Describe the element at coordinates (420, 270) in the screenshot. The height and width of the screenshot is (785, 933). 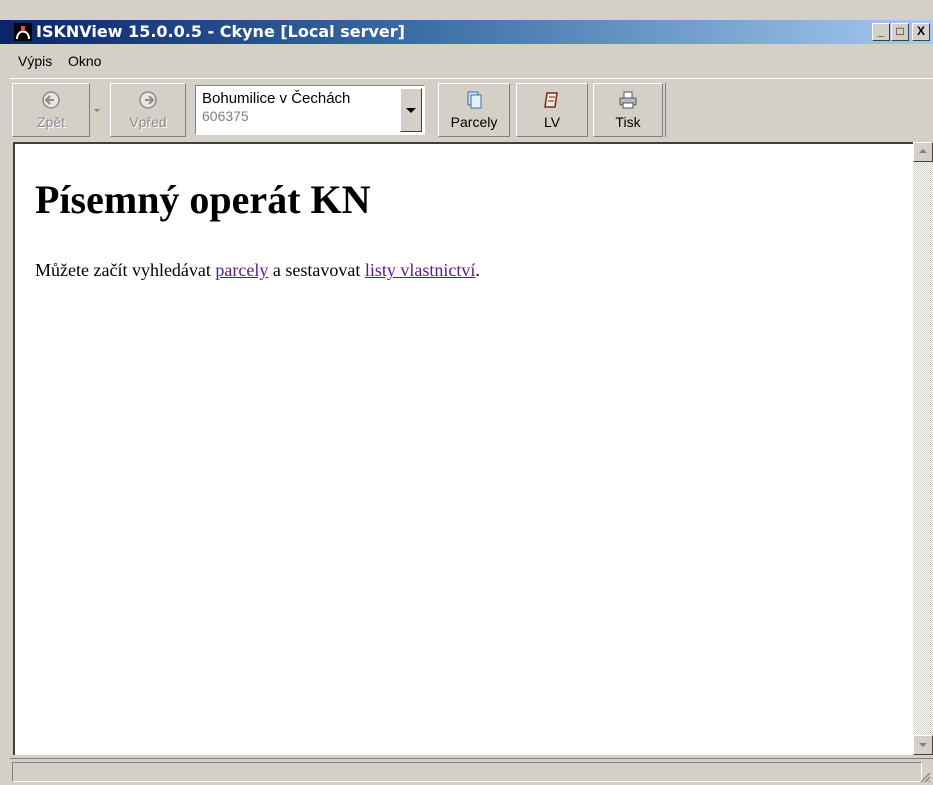
I see `listy-vlastnictvi-link: listy vlastnictví` at that location.